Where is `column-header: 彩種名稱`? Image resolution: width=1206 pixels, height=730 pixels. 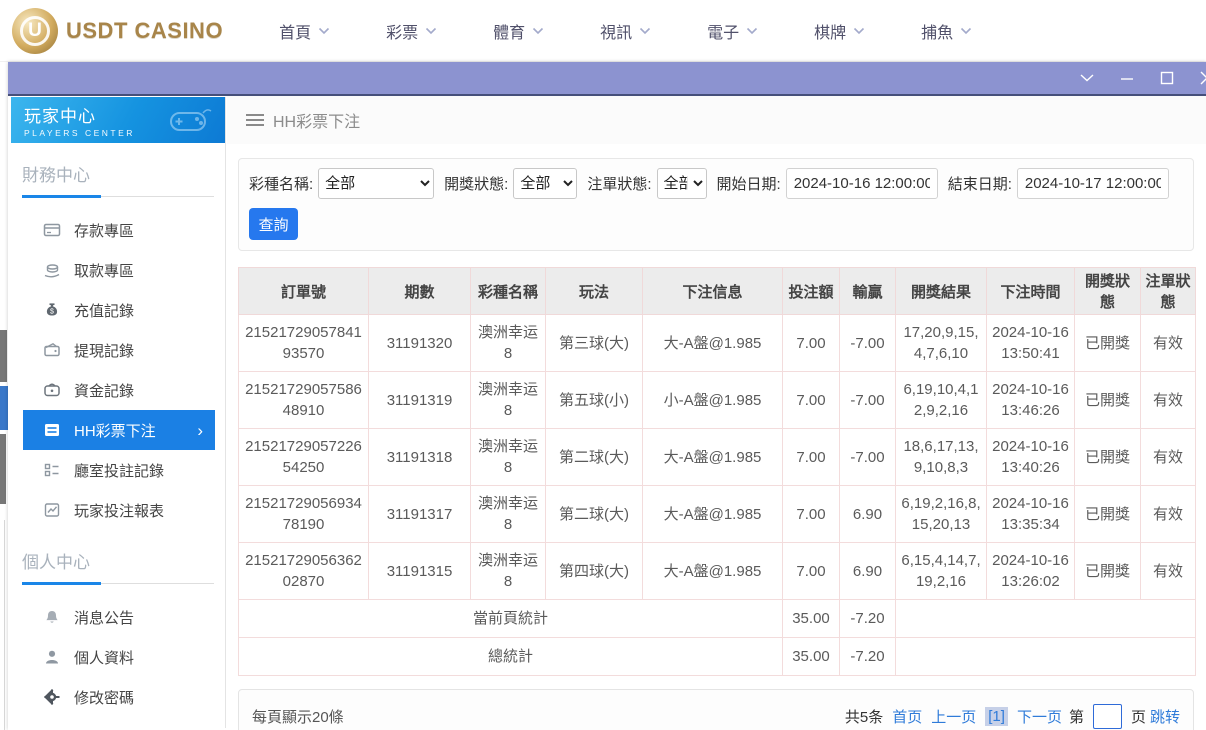
column-header: 彩種名稱 is located at coordinates (508, 291).